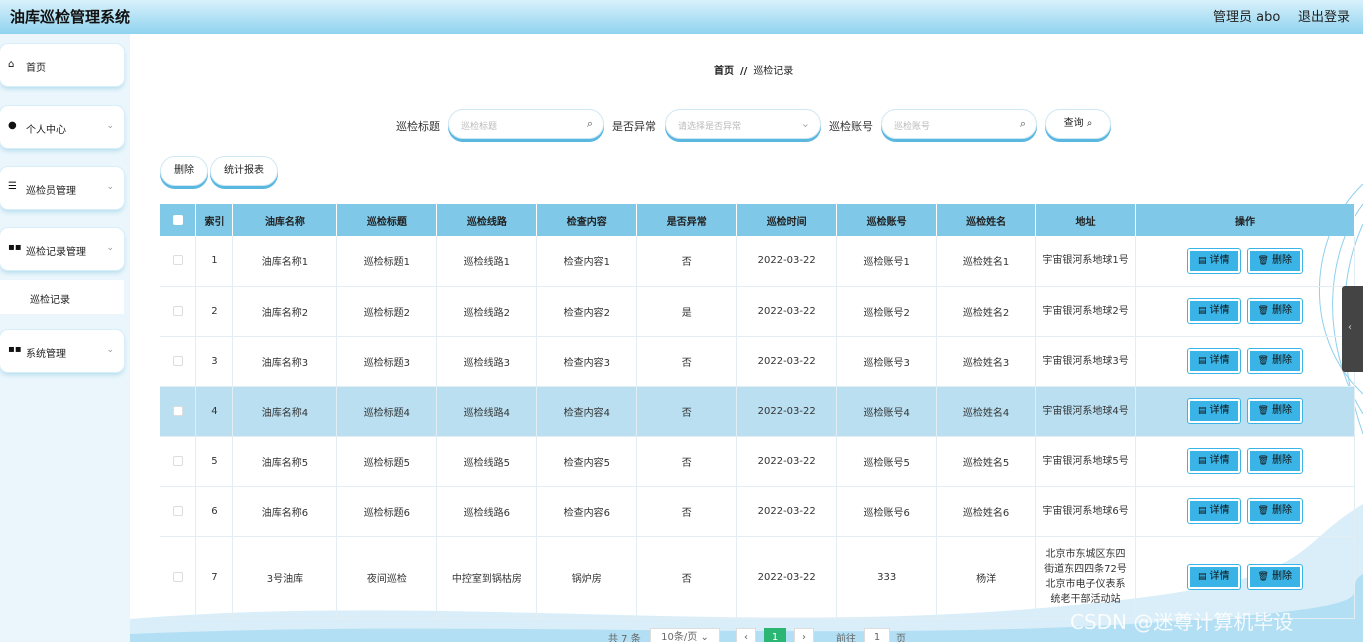 Image resolution: width=1363 pixels, height=642 pixels. What do you see at coordinates (285, 361) in the screenshot?
I see `cell-name: 油库名称3` at bounding box center [285, 361].